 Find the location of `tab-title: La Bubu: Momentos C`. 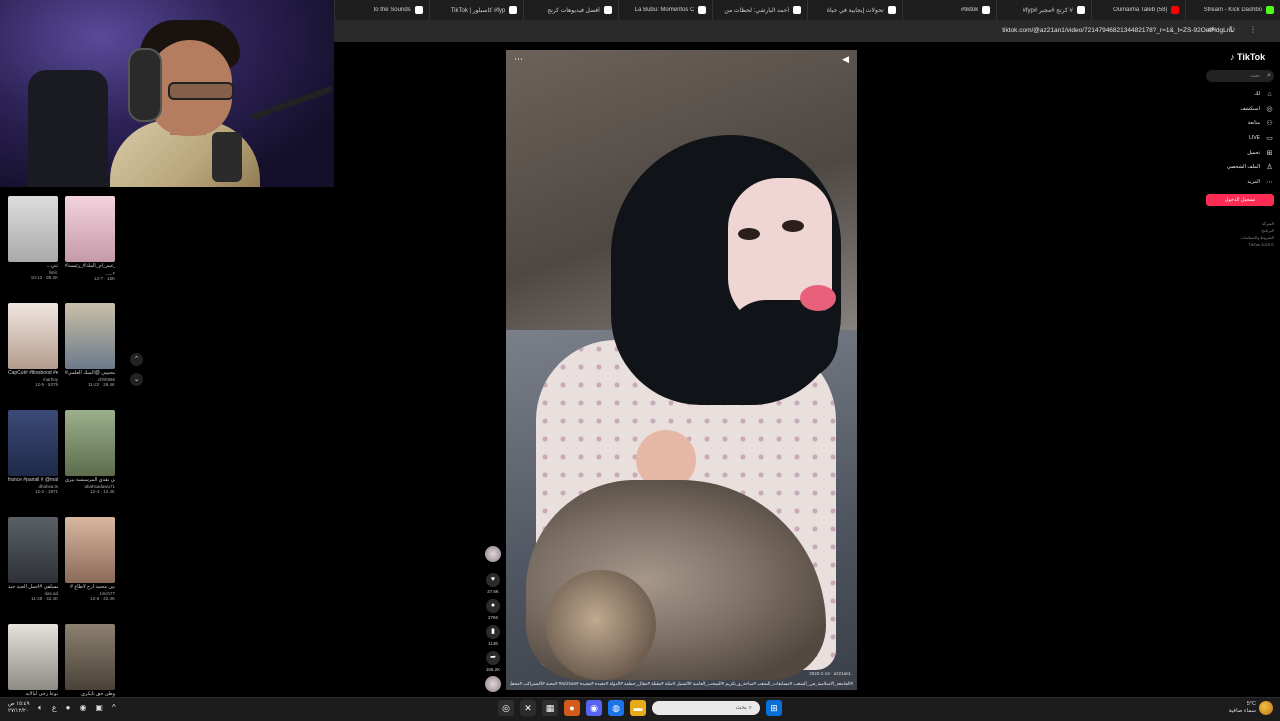

tab-title: La Bubu: Momentos C is located at coordinates (664, 10).